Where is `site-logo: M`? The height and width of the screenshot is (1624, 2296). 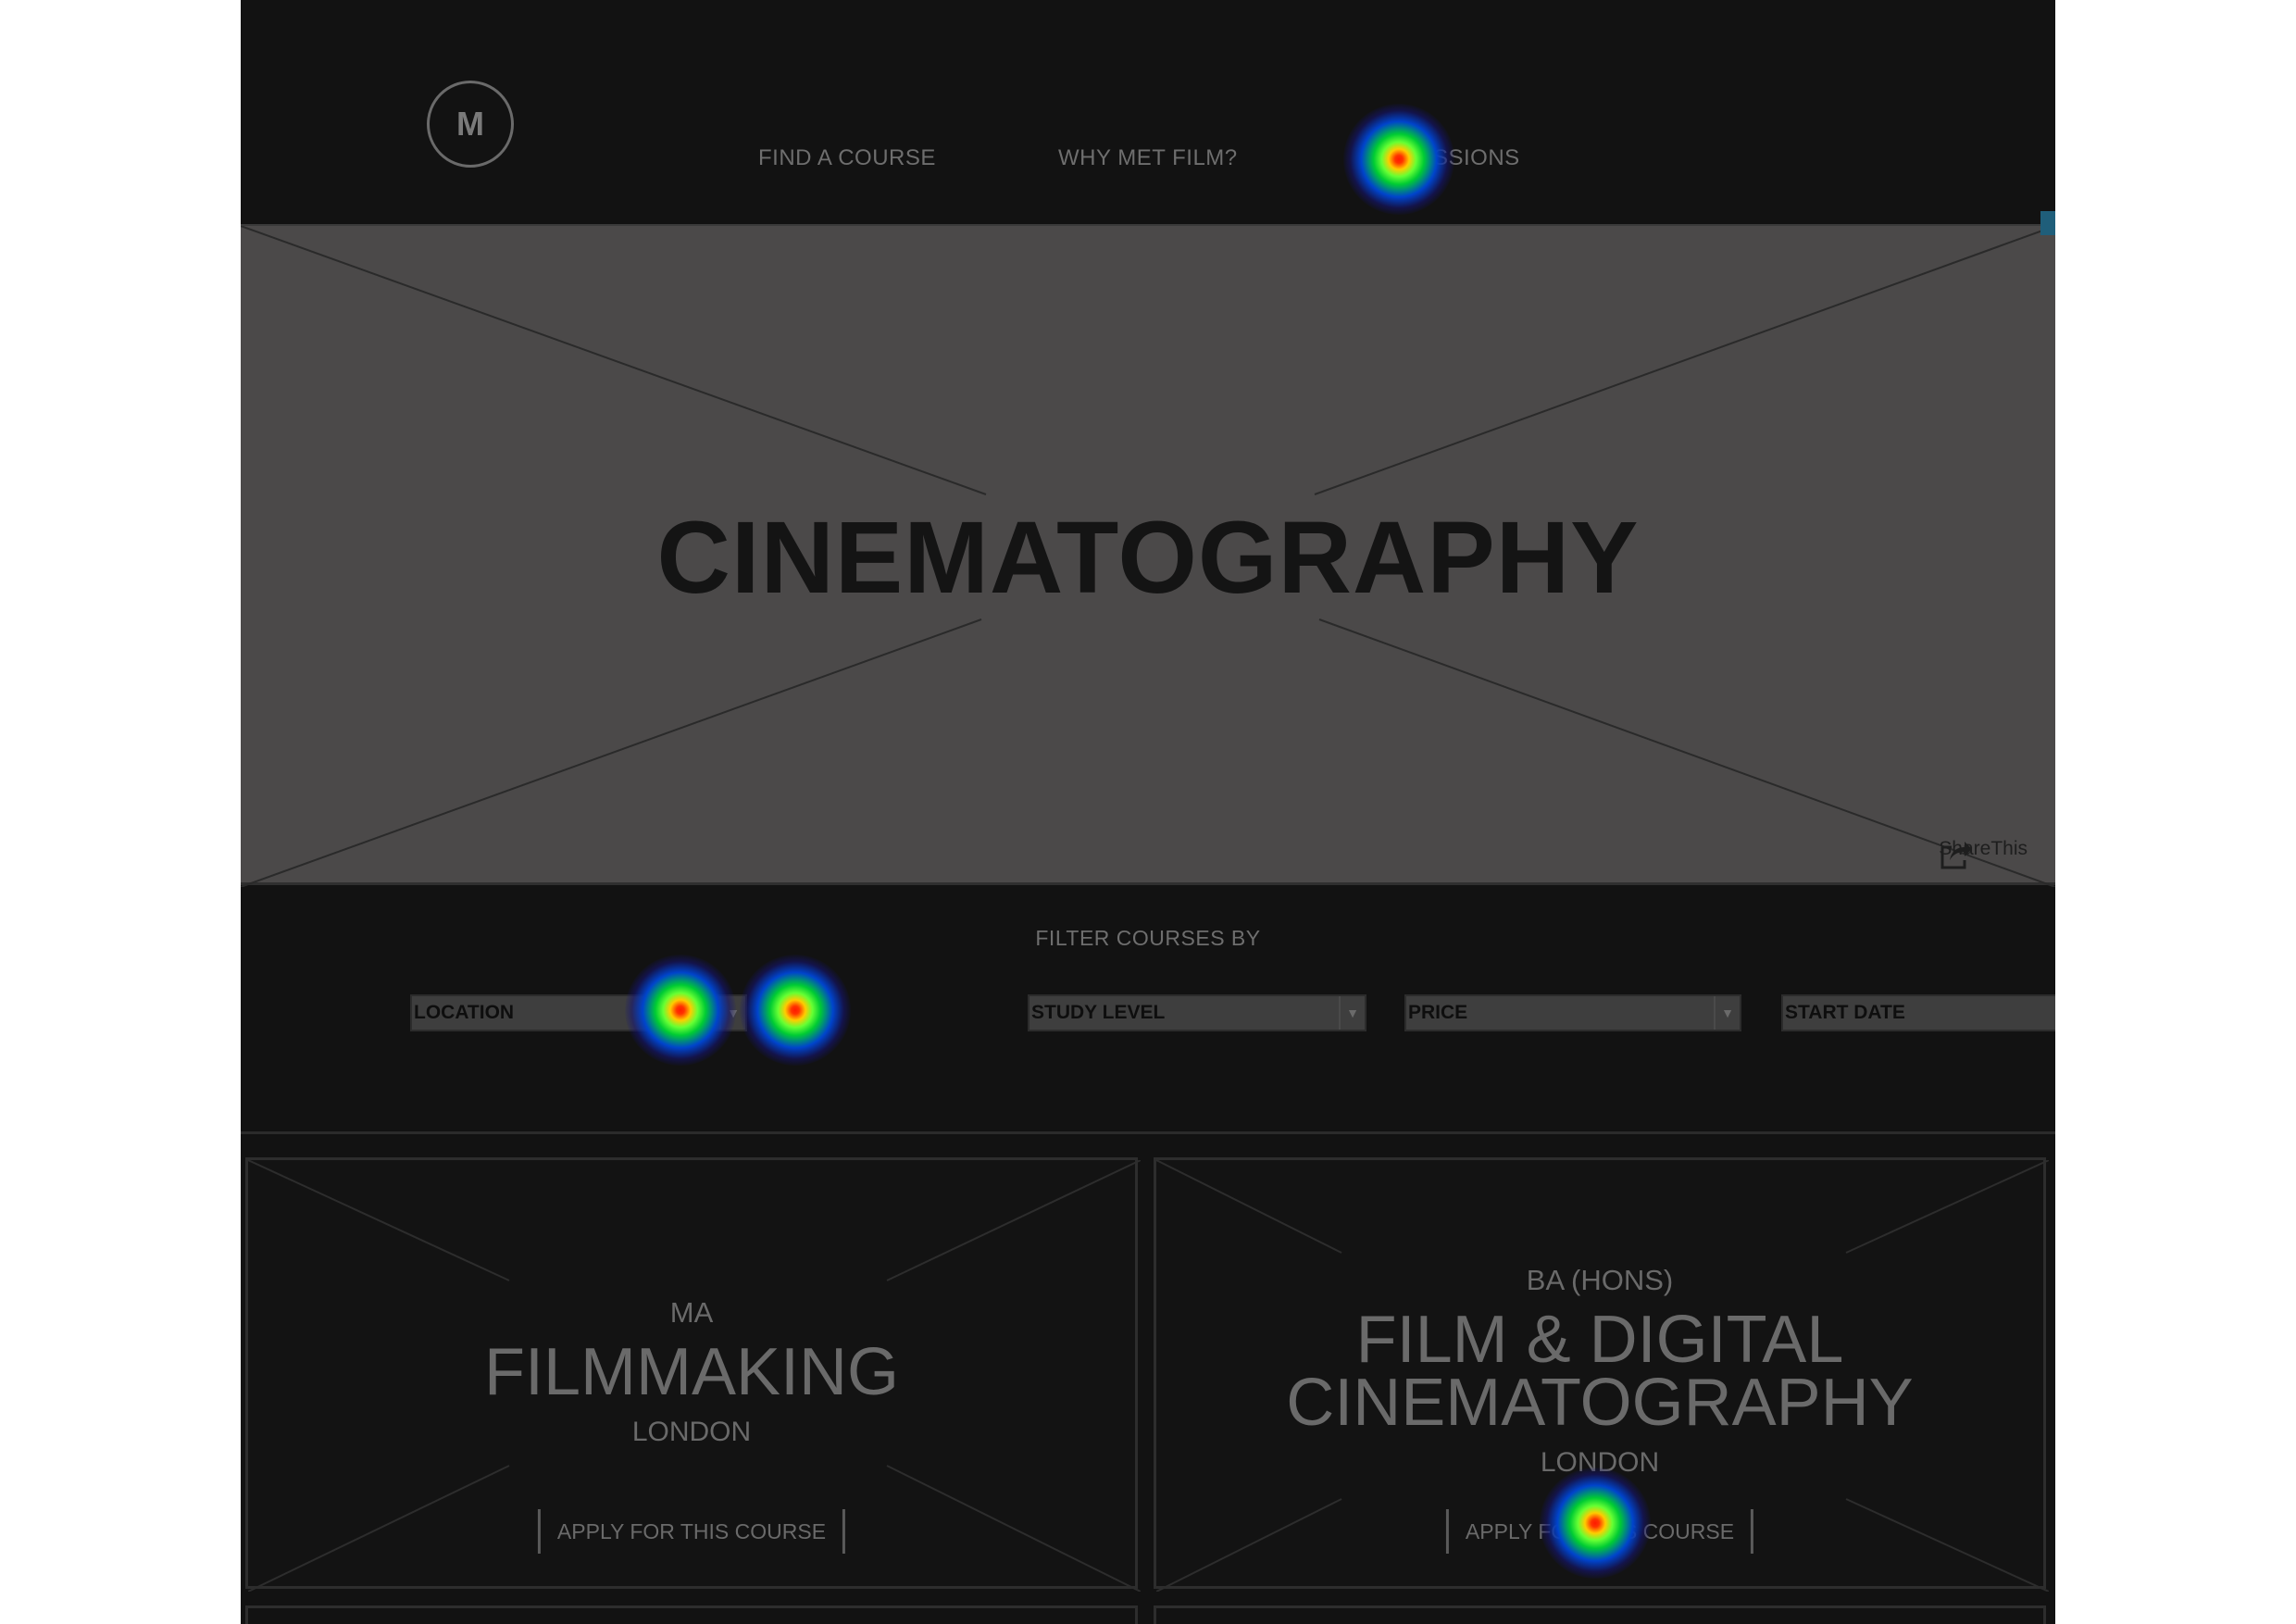
site-logo: M is located at coordinates (470, 124).